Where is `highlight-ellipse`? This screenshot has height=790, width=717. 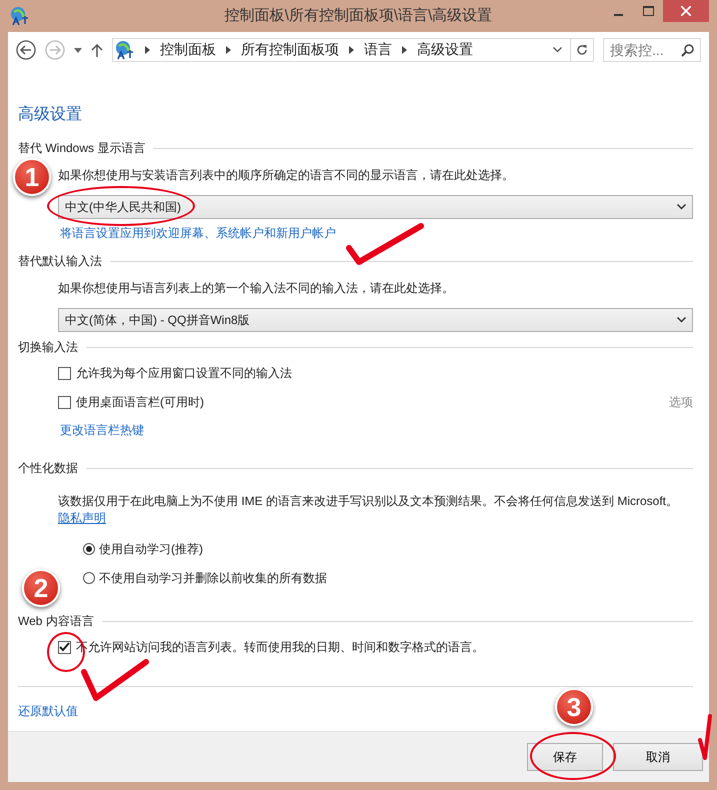 highlight-ellipse is located at coordinates (66, 652).